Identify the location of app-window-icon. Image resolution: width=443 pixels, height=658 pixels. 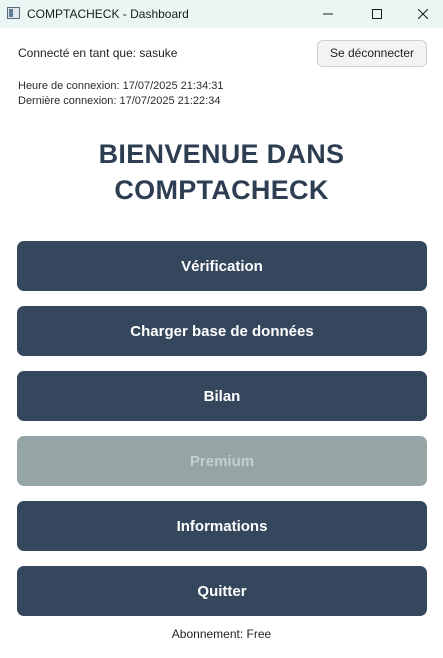
(13, 13).